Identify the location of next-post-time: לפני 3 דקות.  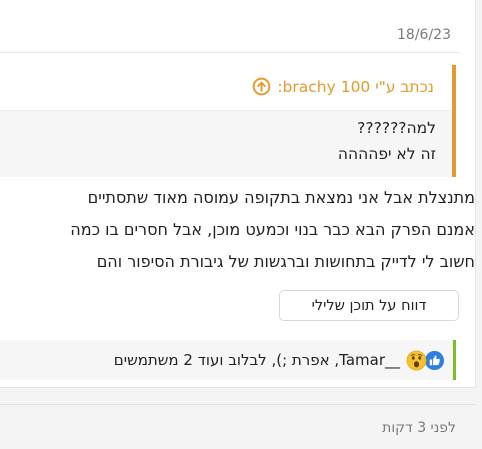
(419, 428).